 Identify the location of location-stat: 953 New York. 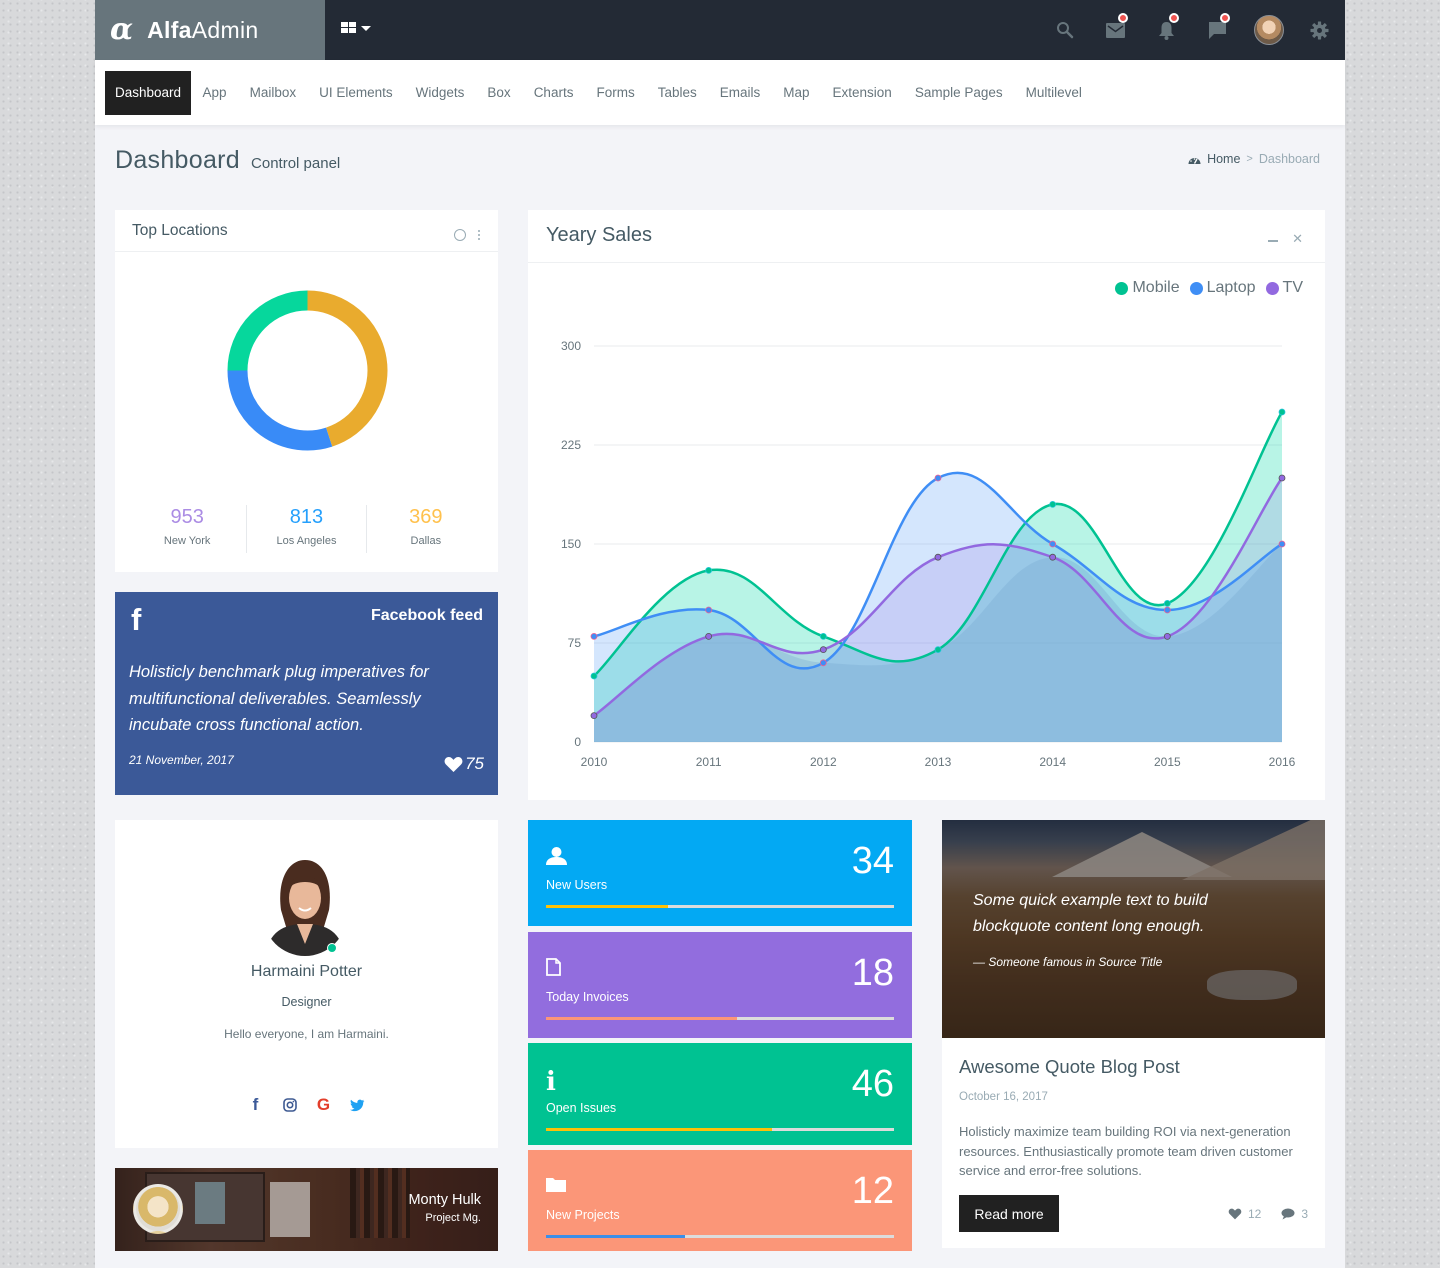
(188, 529).